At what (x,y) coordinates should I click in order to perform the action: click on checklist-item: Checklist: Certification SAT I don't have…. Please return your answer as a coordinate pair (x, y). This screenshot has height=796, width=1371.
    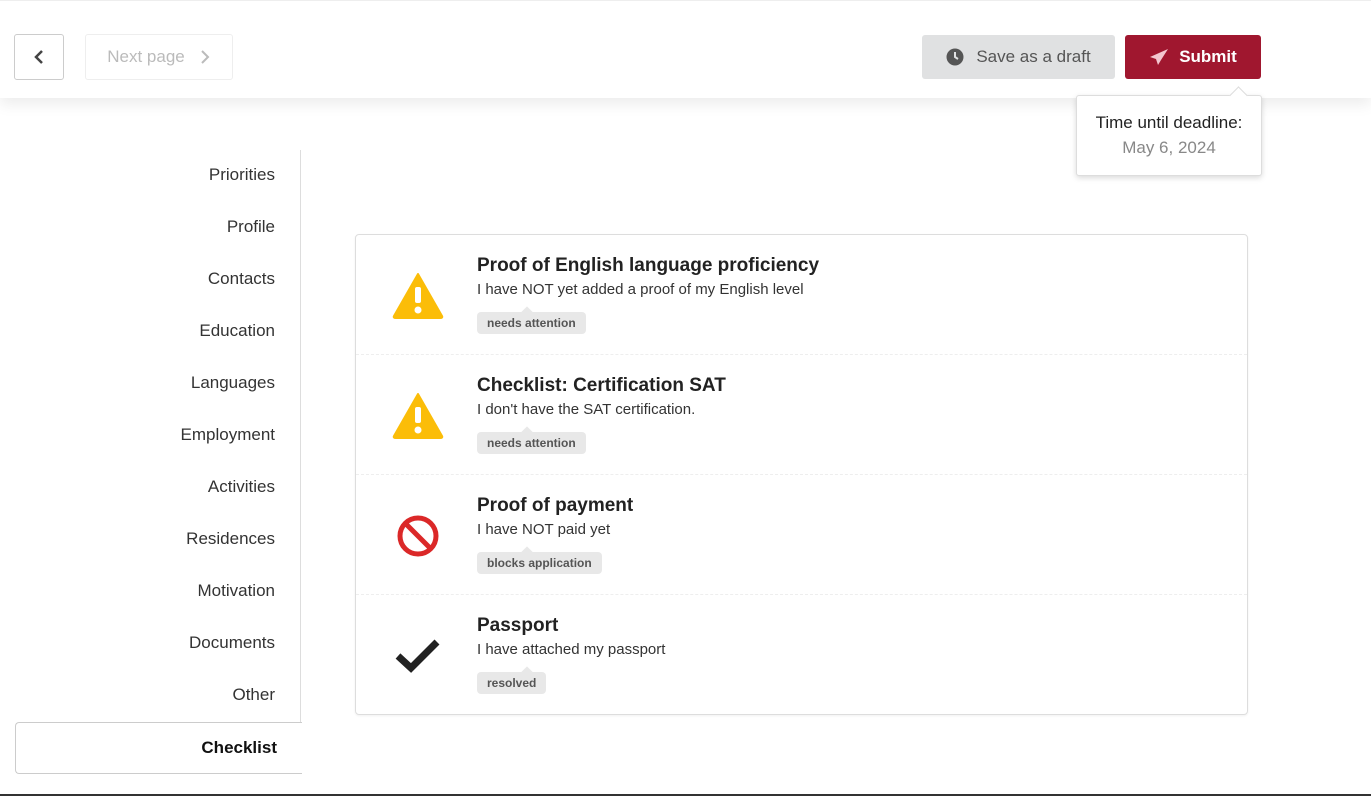
    Looking at the image, I should click on (801, 415).